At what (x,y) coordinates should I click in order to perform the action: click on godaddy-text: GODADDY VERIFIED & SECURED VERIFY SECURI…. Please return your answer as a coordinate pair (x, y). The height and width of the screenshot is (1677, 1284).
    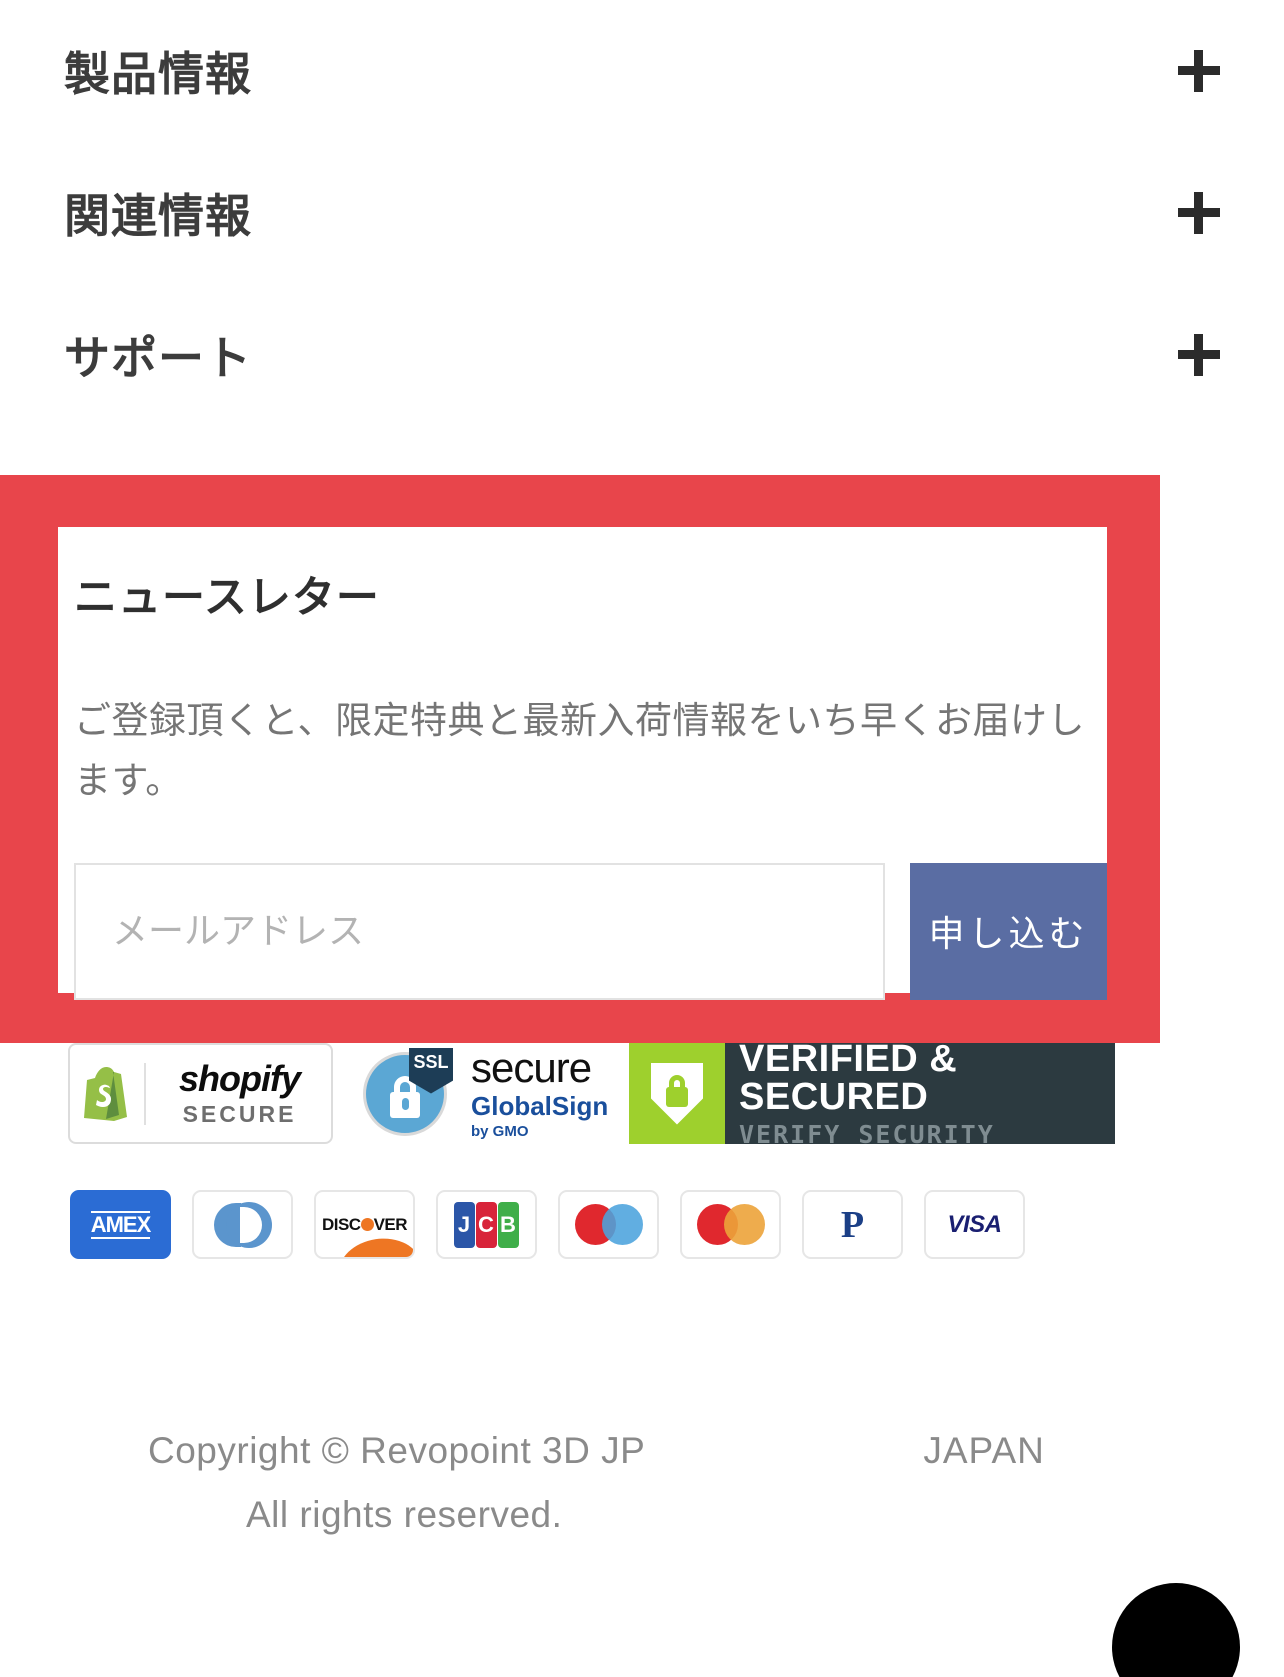
    Looking at the image, I should click on (920, 1080).